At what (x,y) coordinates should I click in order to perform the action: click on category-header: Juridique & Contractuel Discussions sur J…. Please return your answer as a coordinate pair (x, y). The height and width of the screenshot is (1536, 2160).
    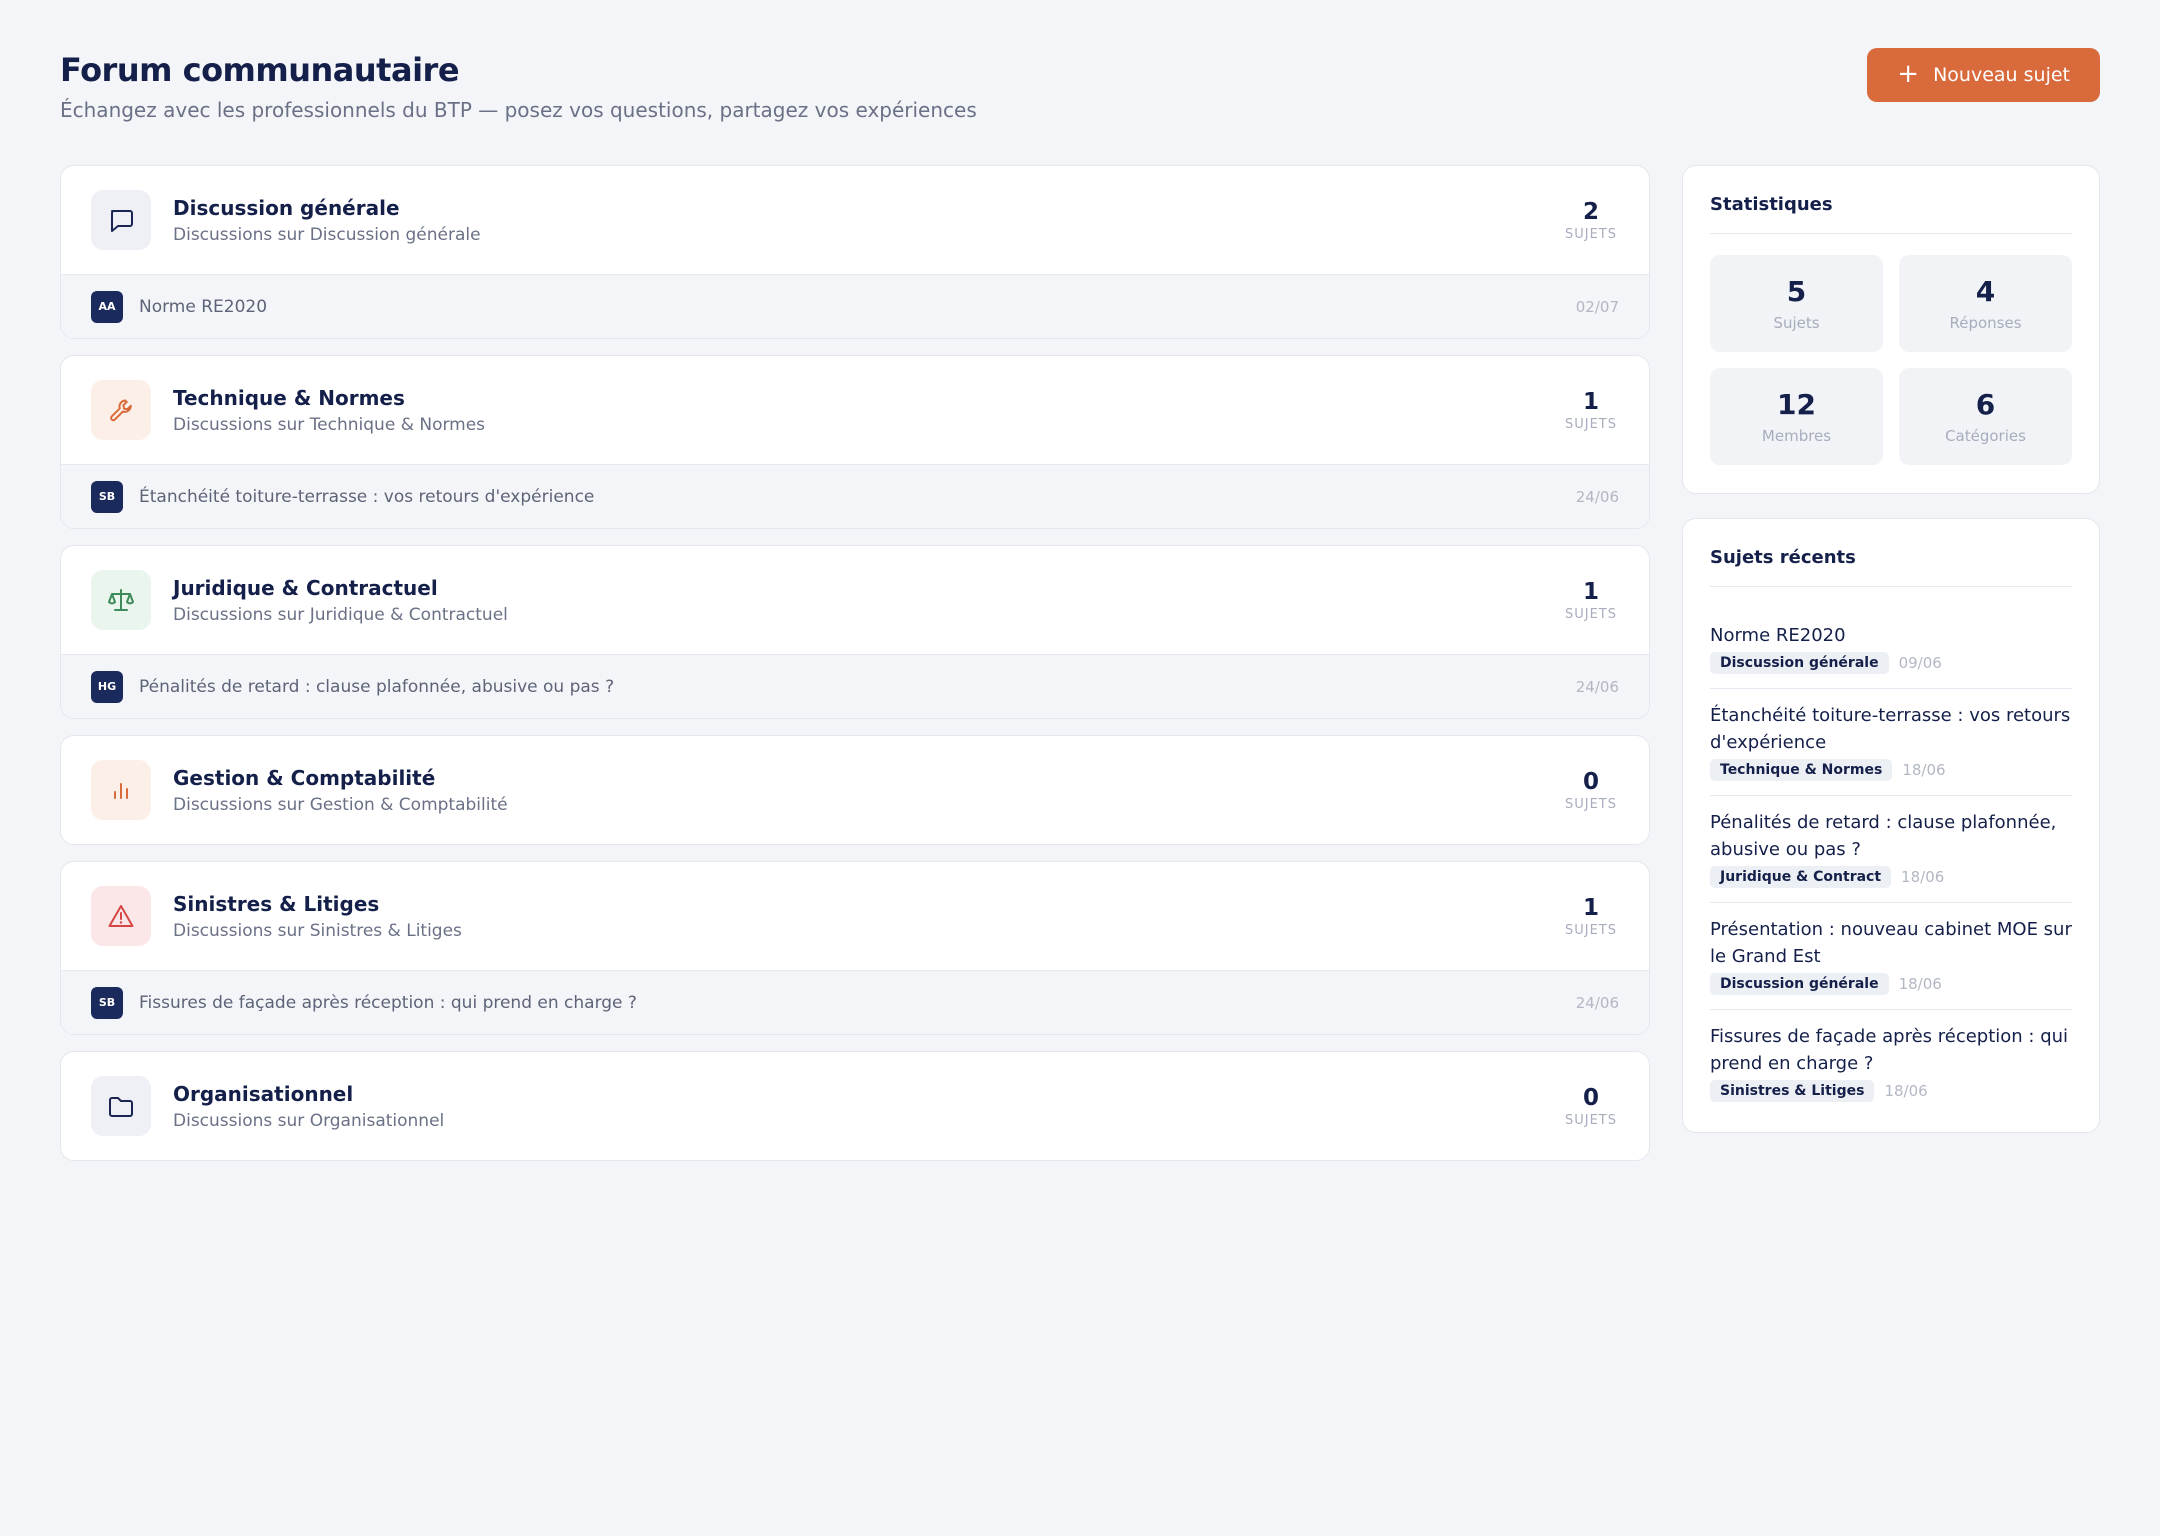
    Looking at the image, I should click on (855, 600).